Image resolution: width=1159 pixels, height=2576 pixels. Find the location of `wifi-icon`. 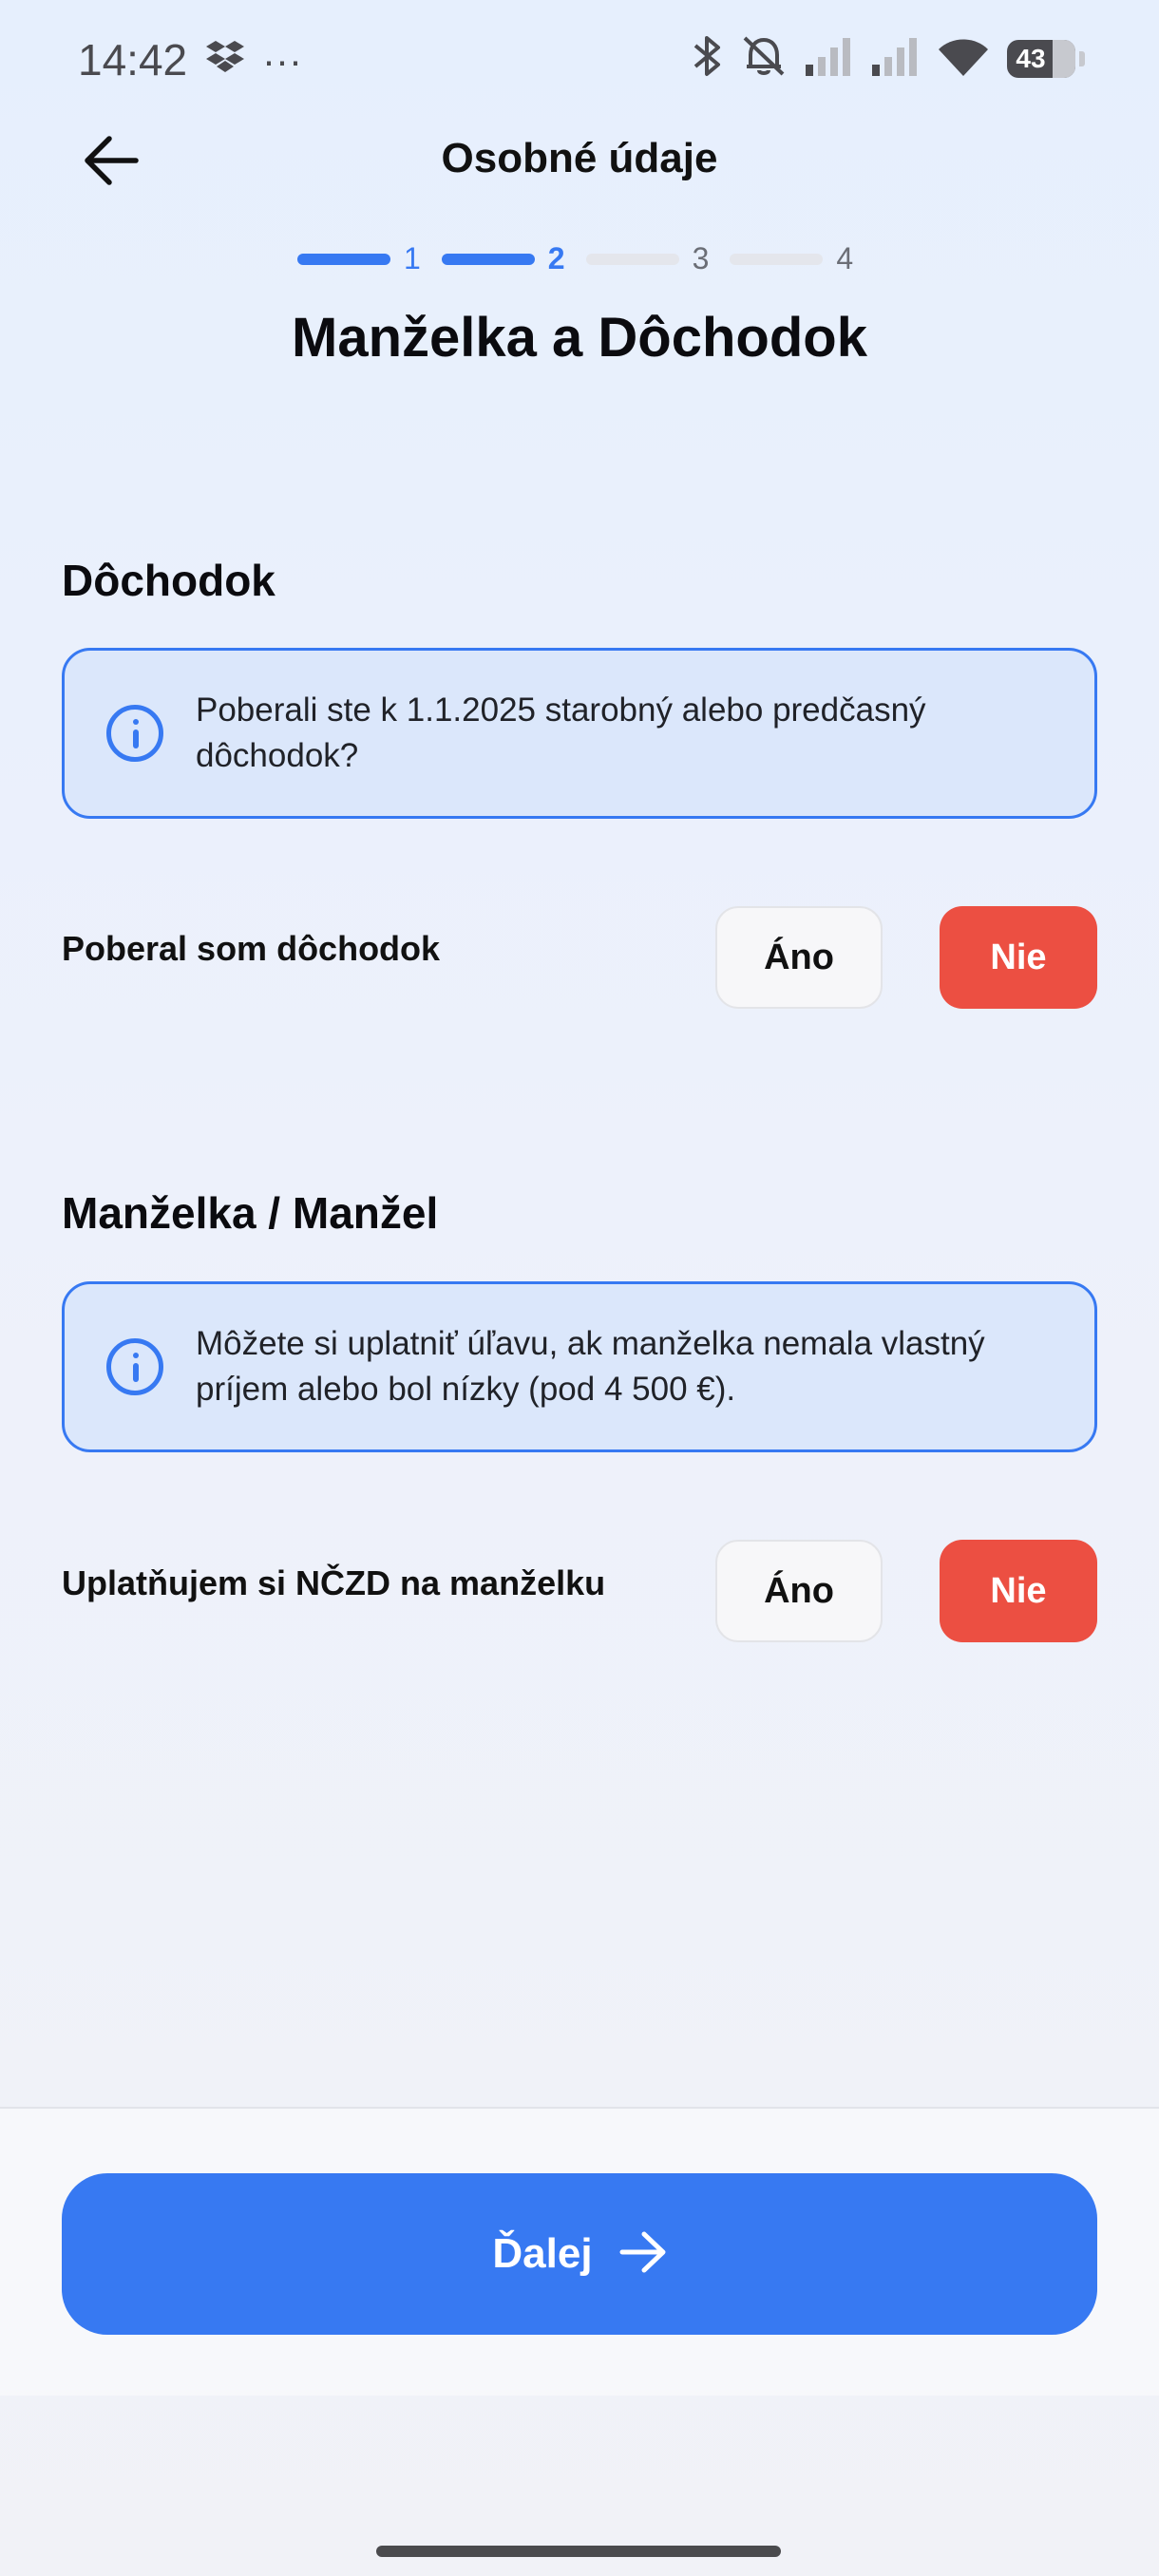

wifi-icon is located at coordinates (963, 58).